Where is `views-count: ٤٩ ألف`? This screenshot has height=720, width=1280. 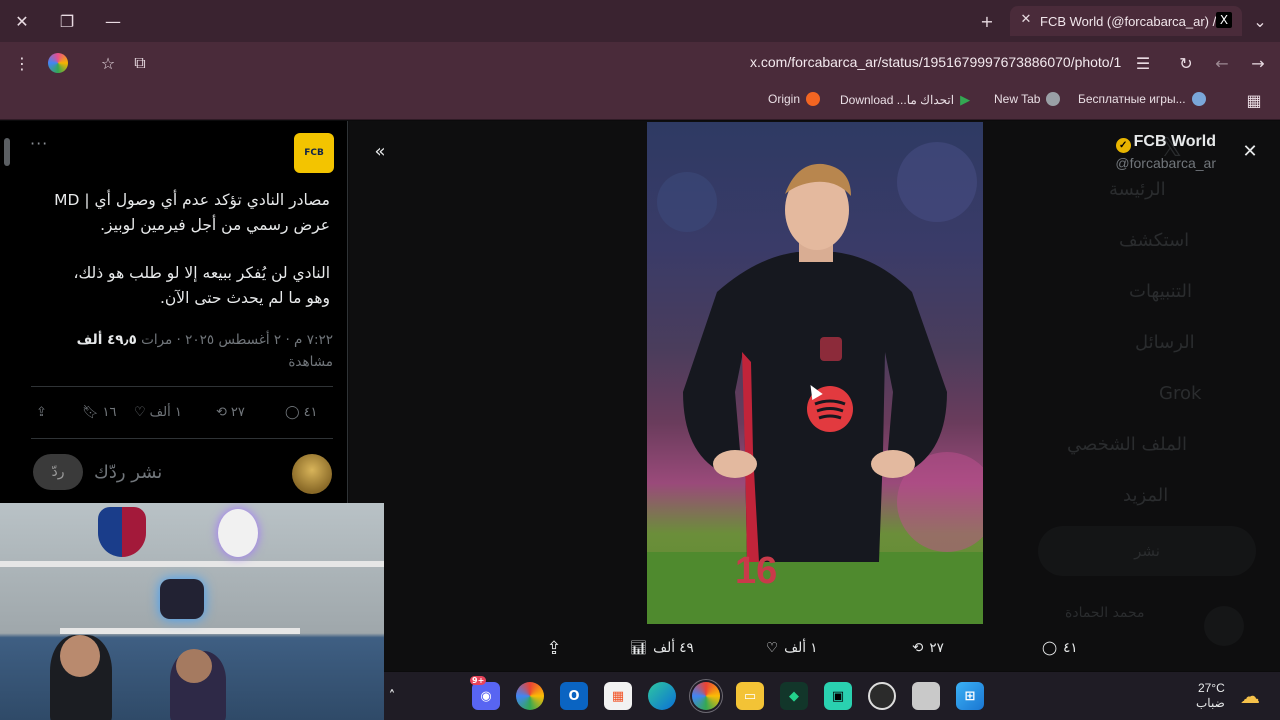 views-count: ٤٩ ألف is located at coordinates (673, 648).